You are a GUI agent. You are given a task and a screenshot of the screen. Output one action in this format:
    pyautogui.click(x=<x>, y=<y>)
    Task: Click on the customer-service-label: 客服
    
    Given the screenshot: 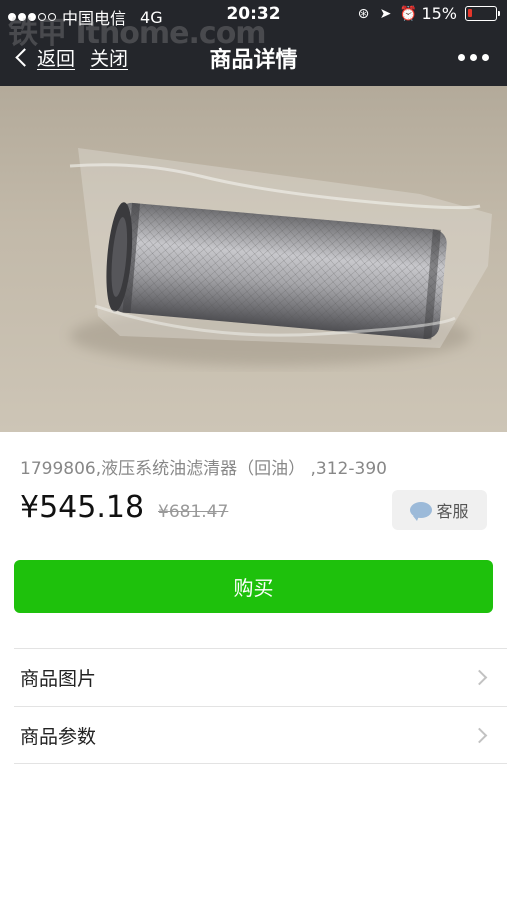 What is the action you would take?
    pyautogui.click(x=452, y=511)
    